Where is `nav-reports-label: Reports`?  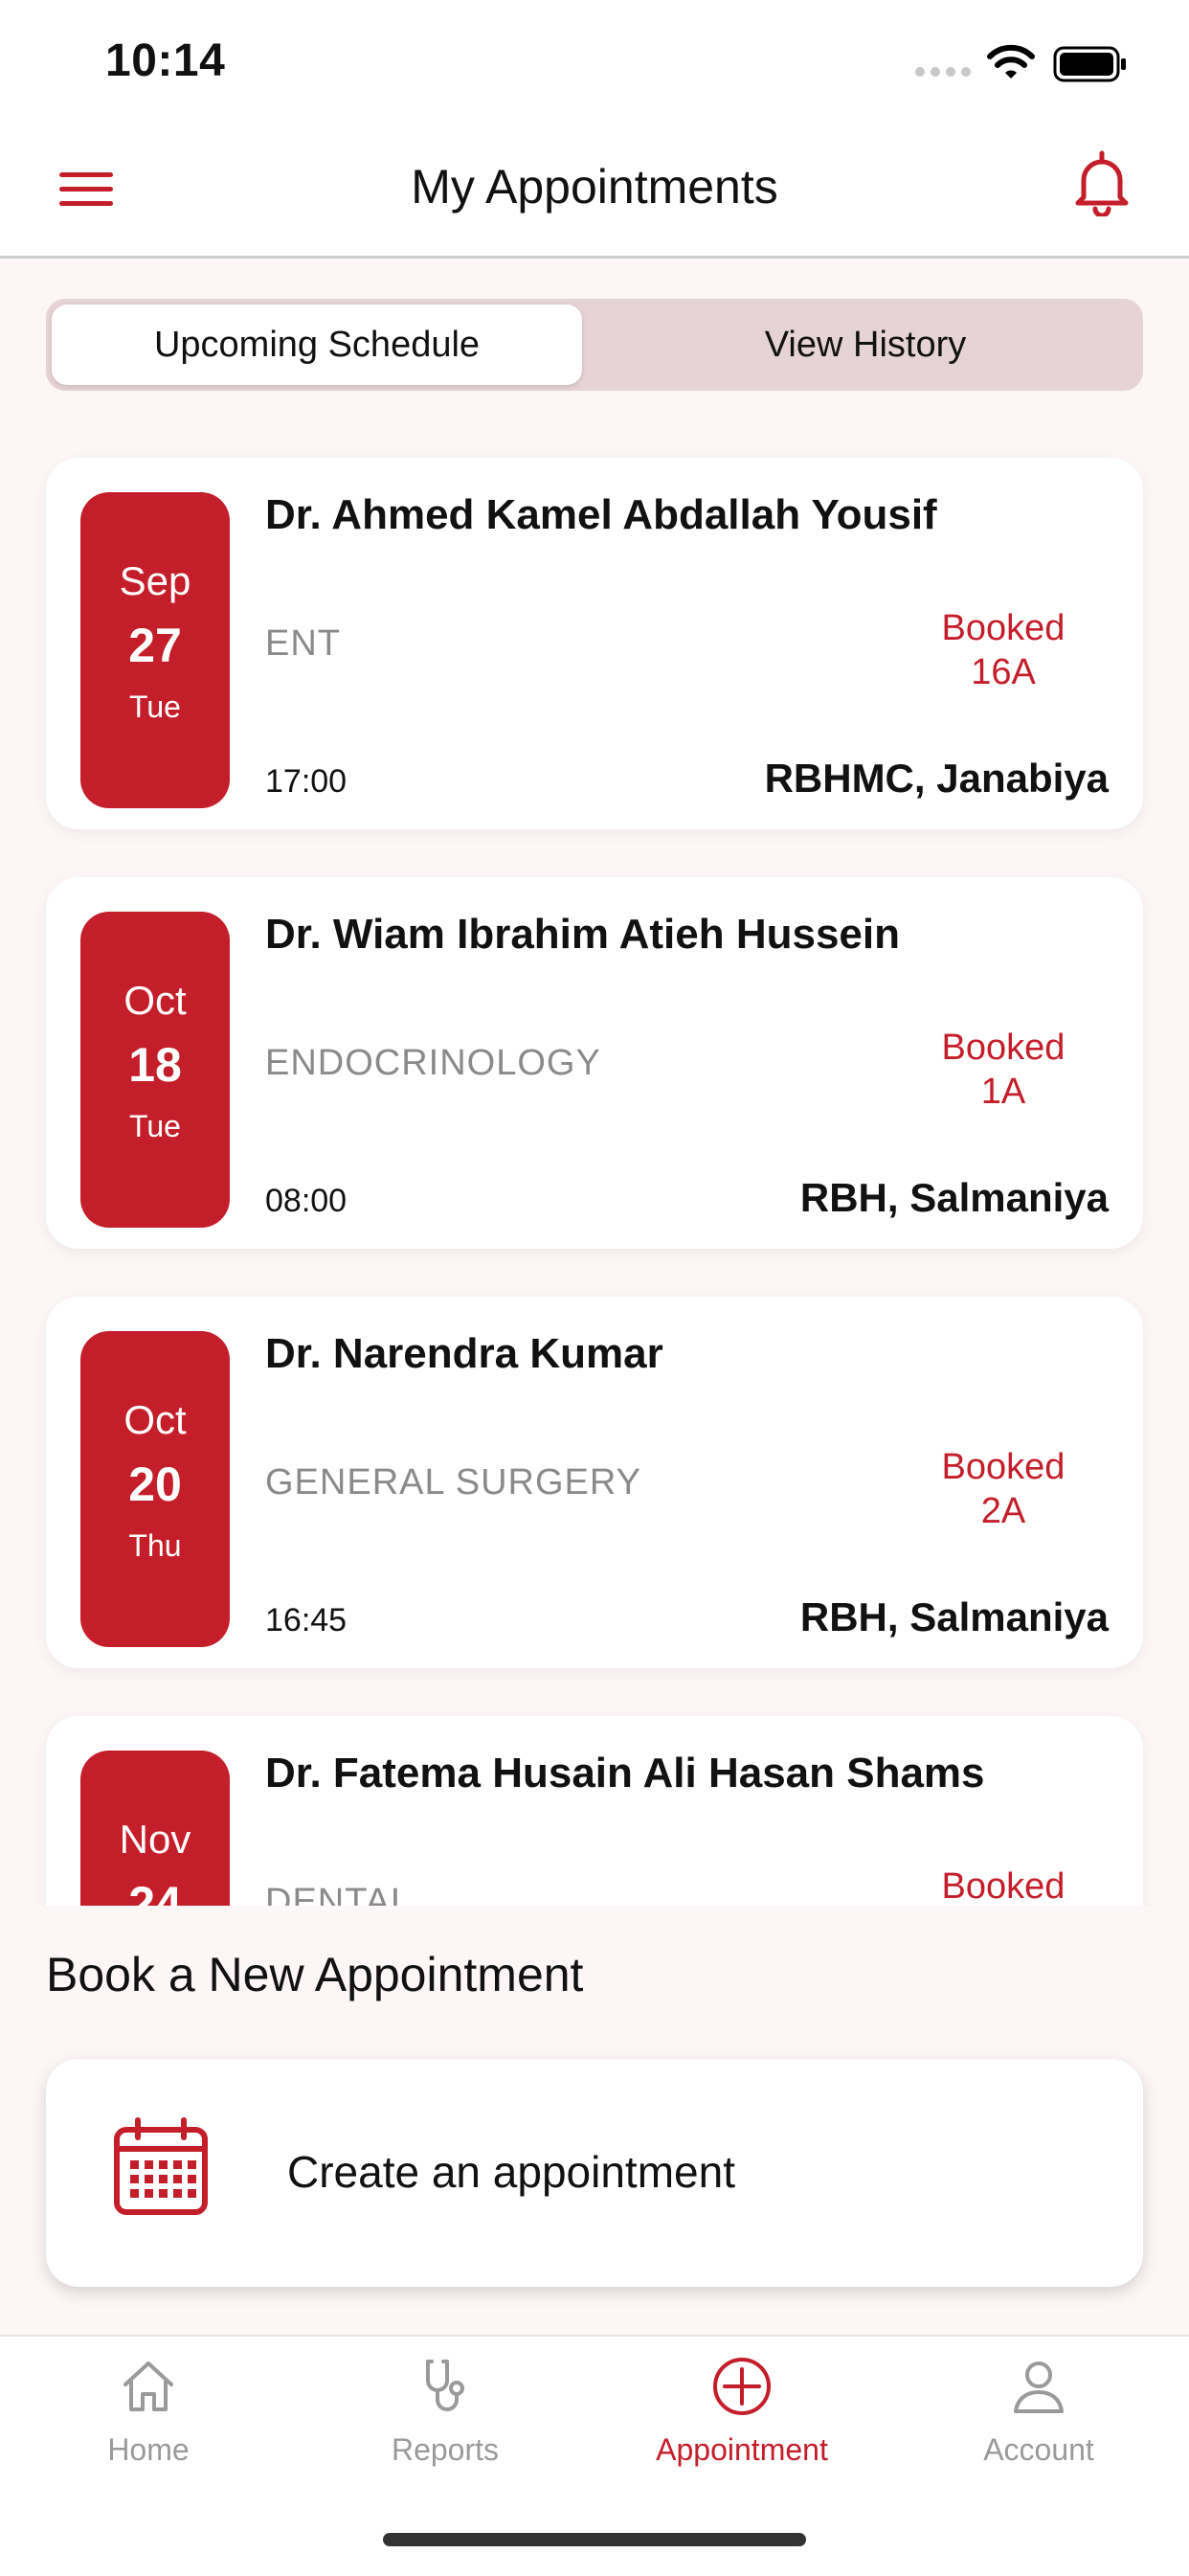 nav-reports-label: Reports is located at coordinates (445, 2449).